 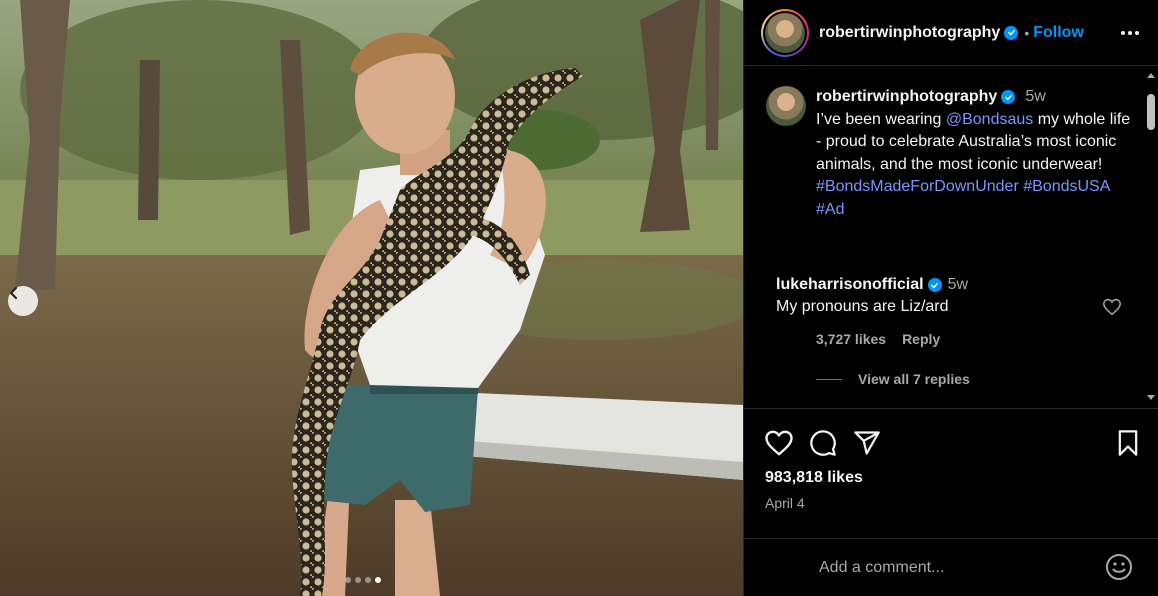 What do you see at coordinates (13, 293) in the screenshot?
I see `chevron-left-icon` at bounding box center [13, 293].